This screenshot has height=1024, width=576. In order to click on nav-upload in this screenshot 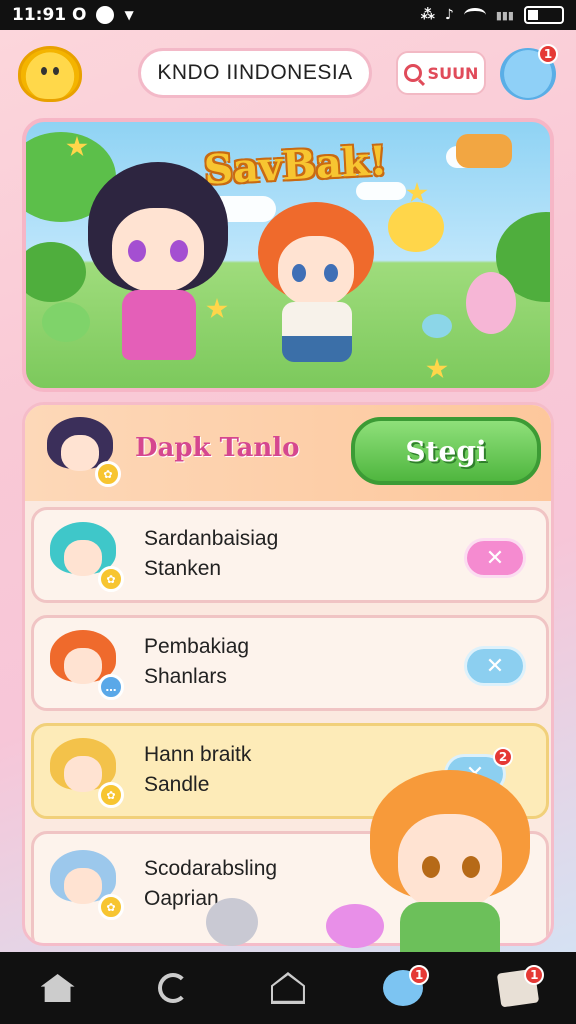, I will do `click(288, 988)`.